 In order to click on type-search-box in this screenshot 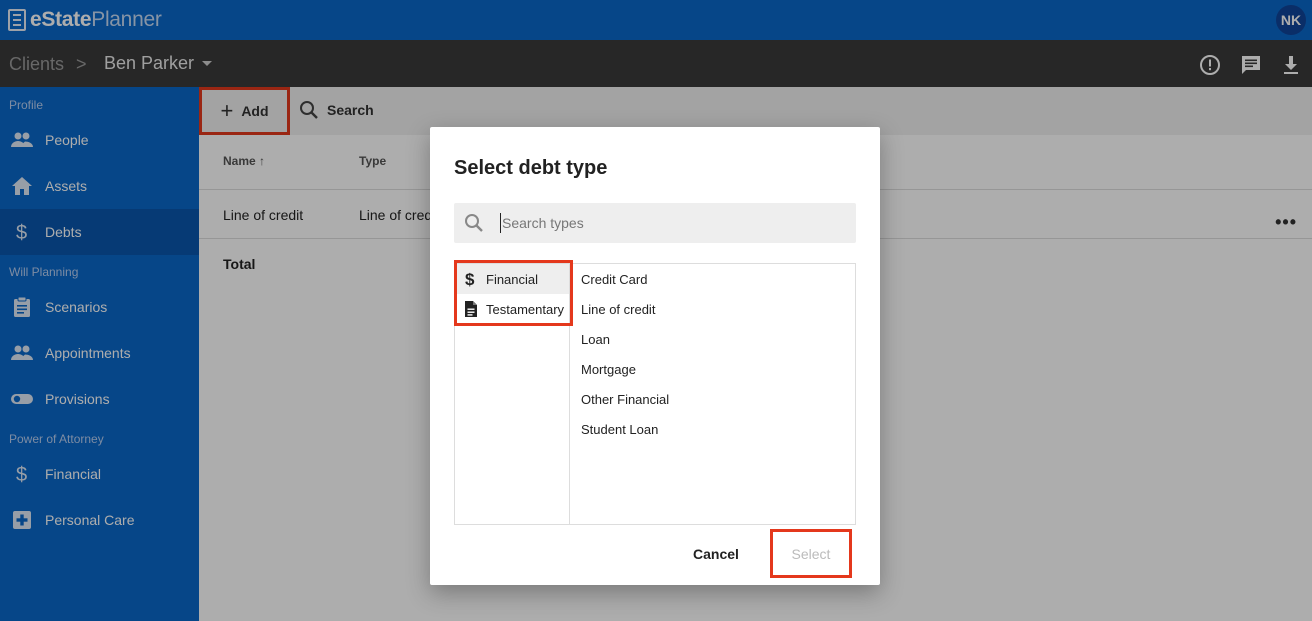, I will do `click(655, 223)`.